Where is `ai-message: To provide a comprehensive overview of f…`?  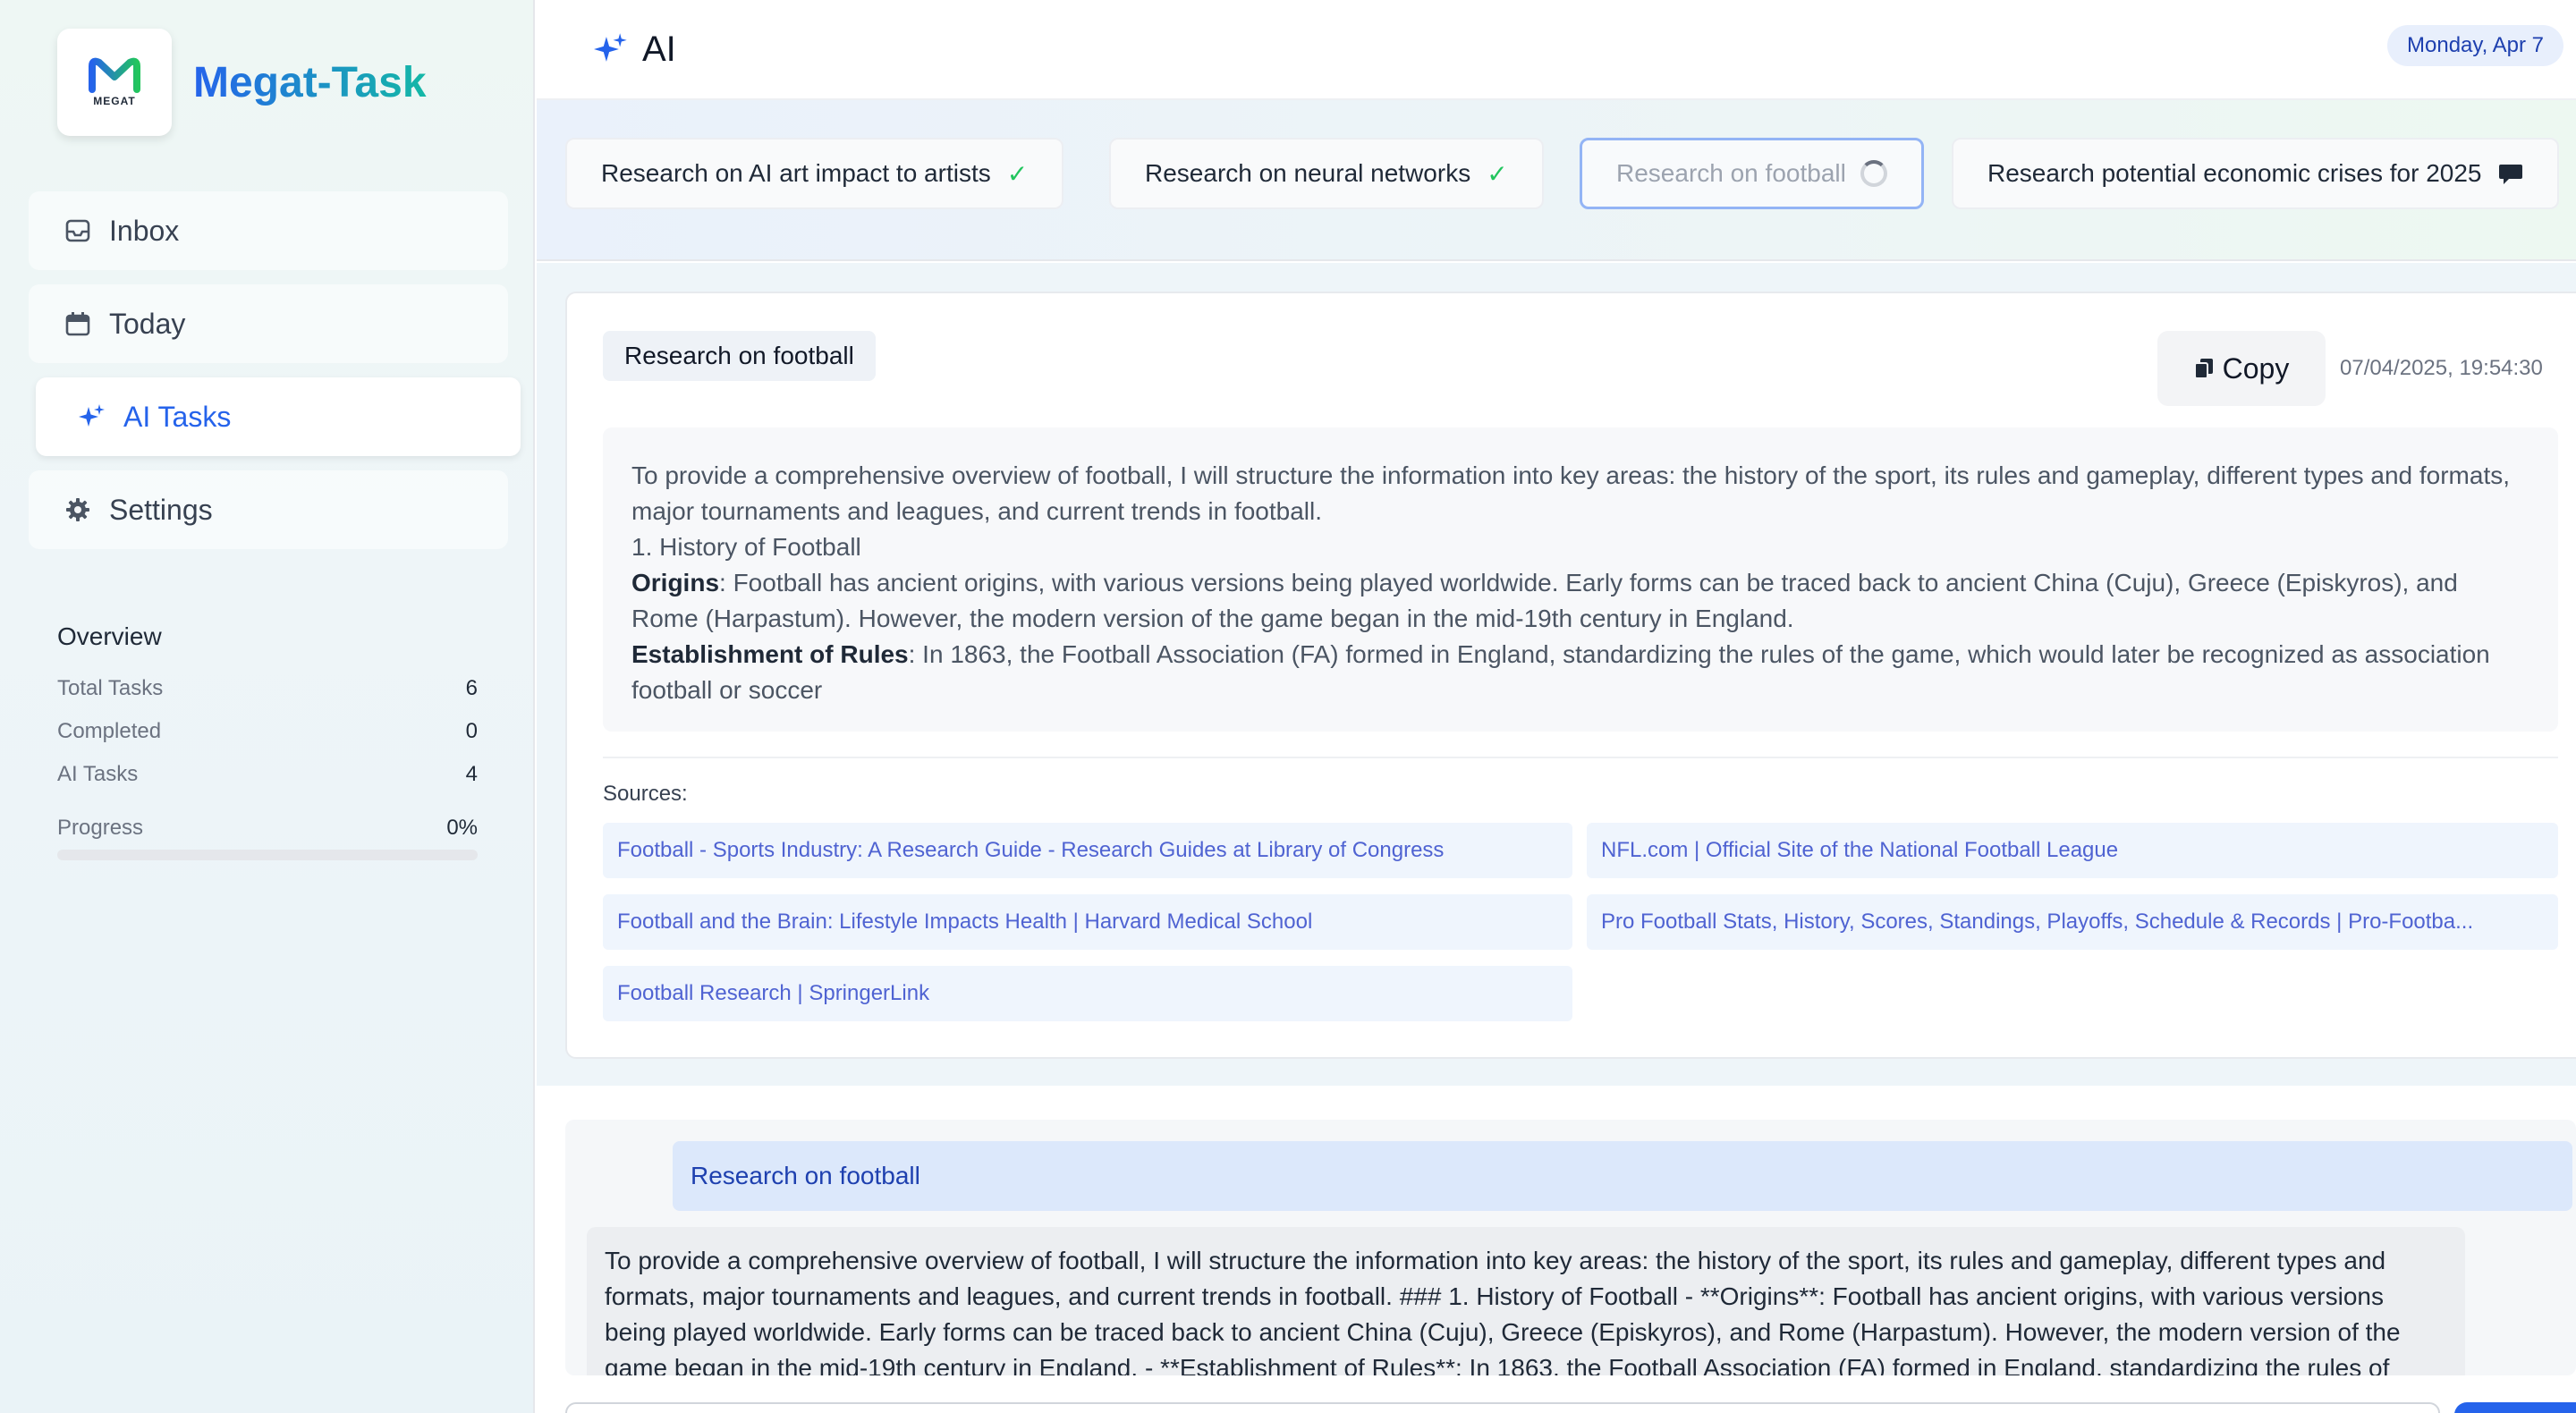 ai-message: To provide a comprehensive overview of f… is located at coordinates (1526, 1301).